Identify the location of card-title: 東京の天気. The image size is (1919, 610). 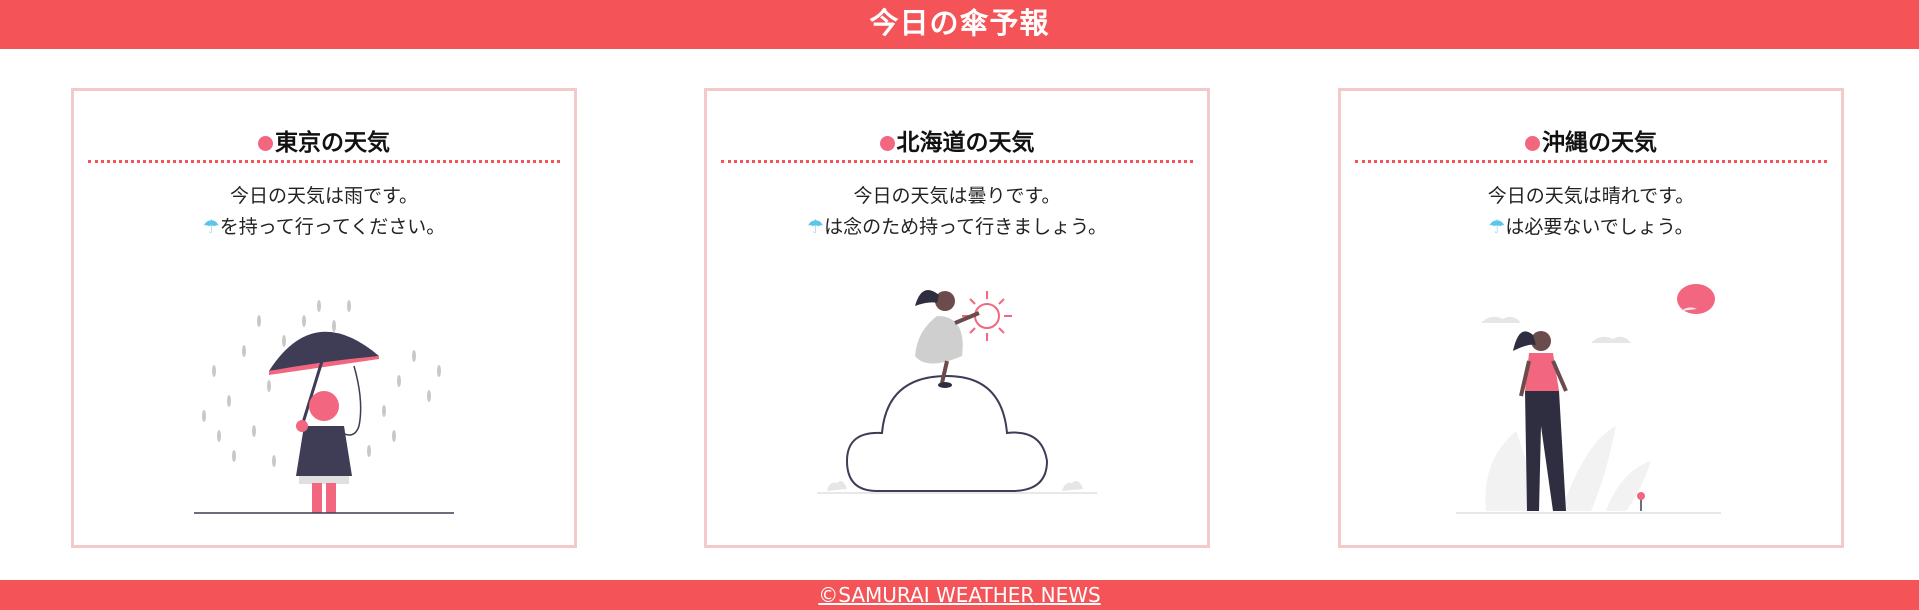
(324, 143).